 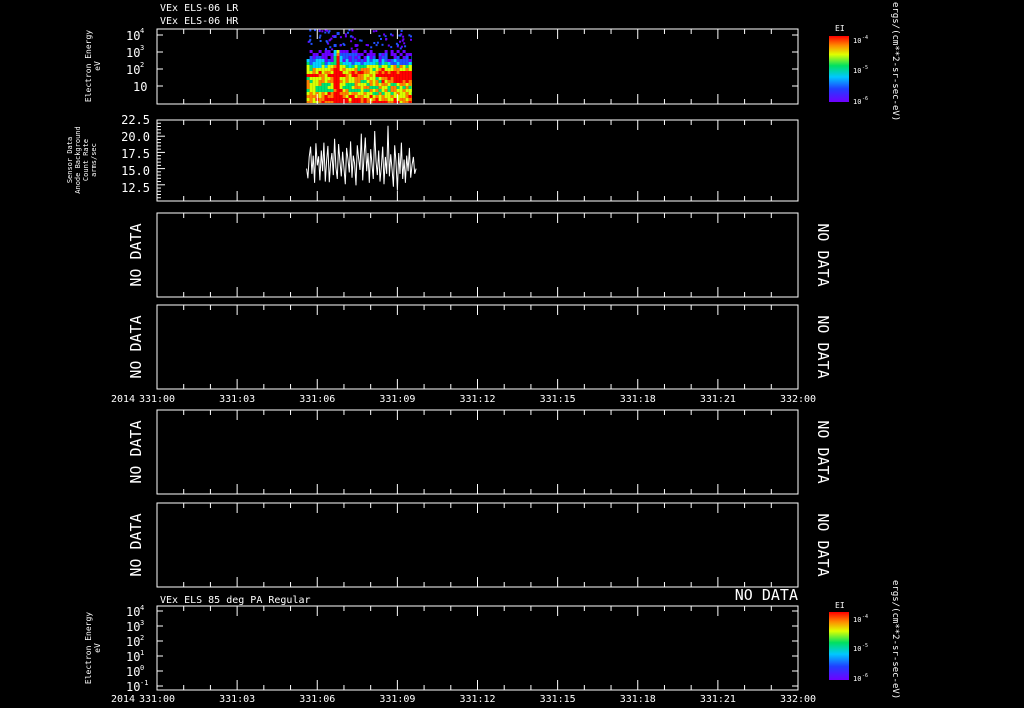 I want to click on x-year-label: 2014, so click(x=123, y=699).